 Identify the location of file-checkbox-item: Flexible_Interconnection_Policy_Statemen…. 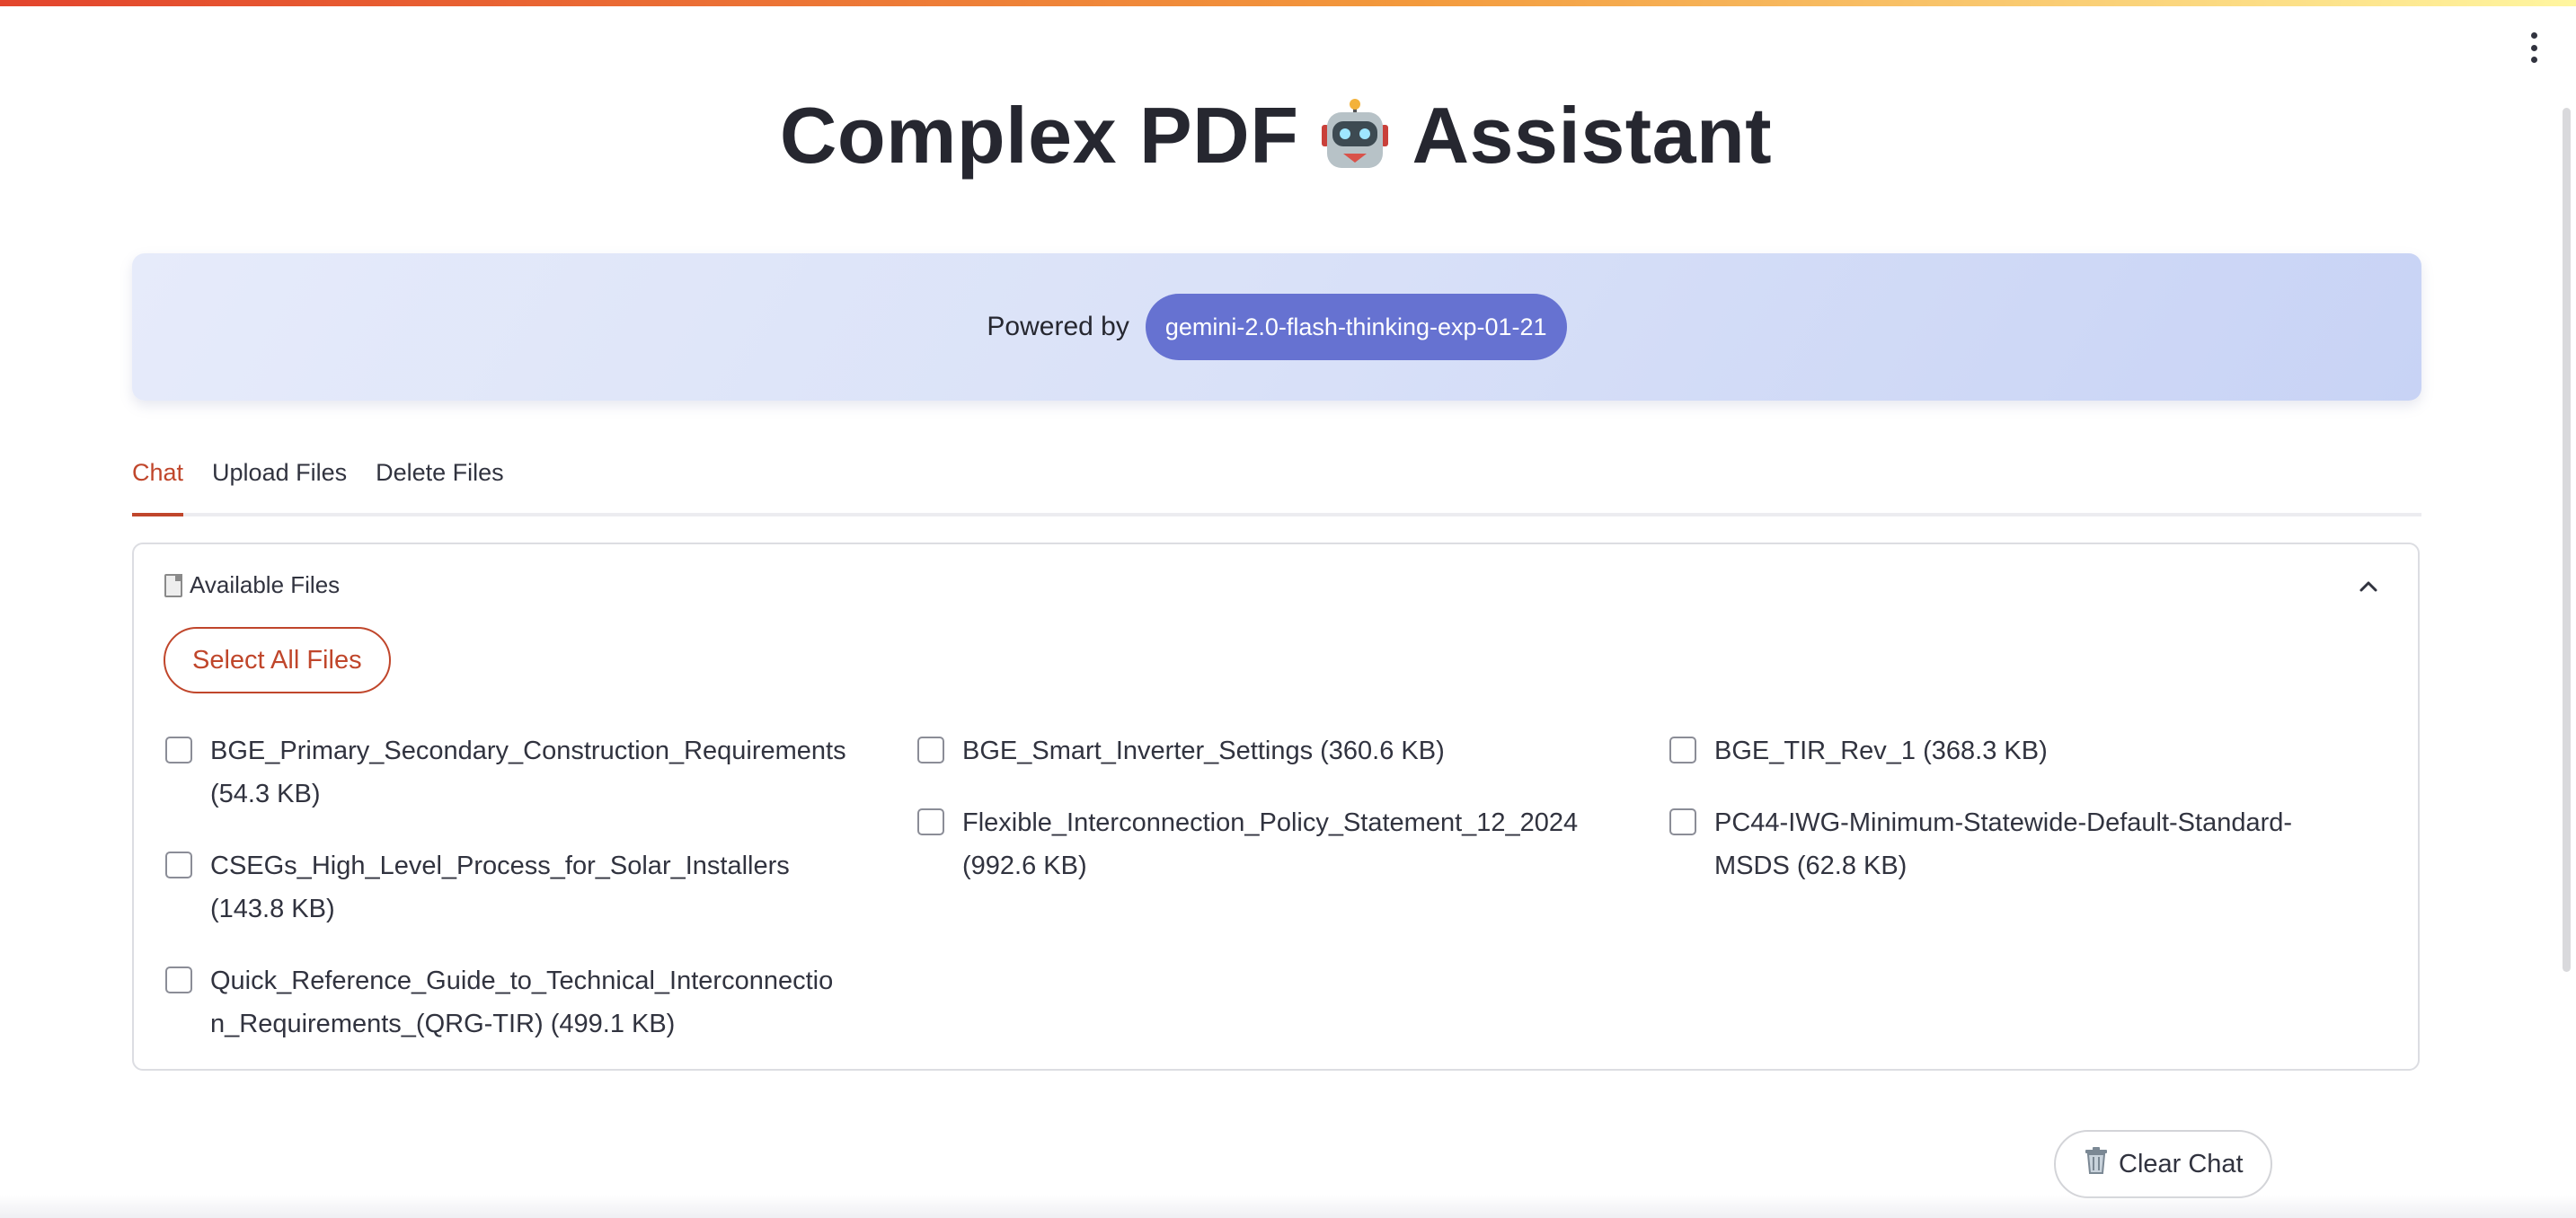
(1247, 844).